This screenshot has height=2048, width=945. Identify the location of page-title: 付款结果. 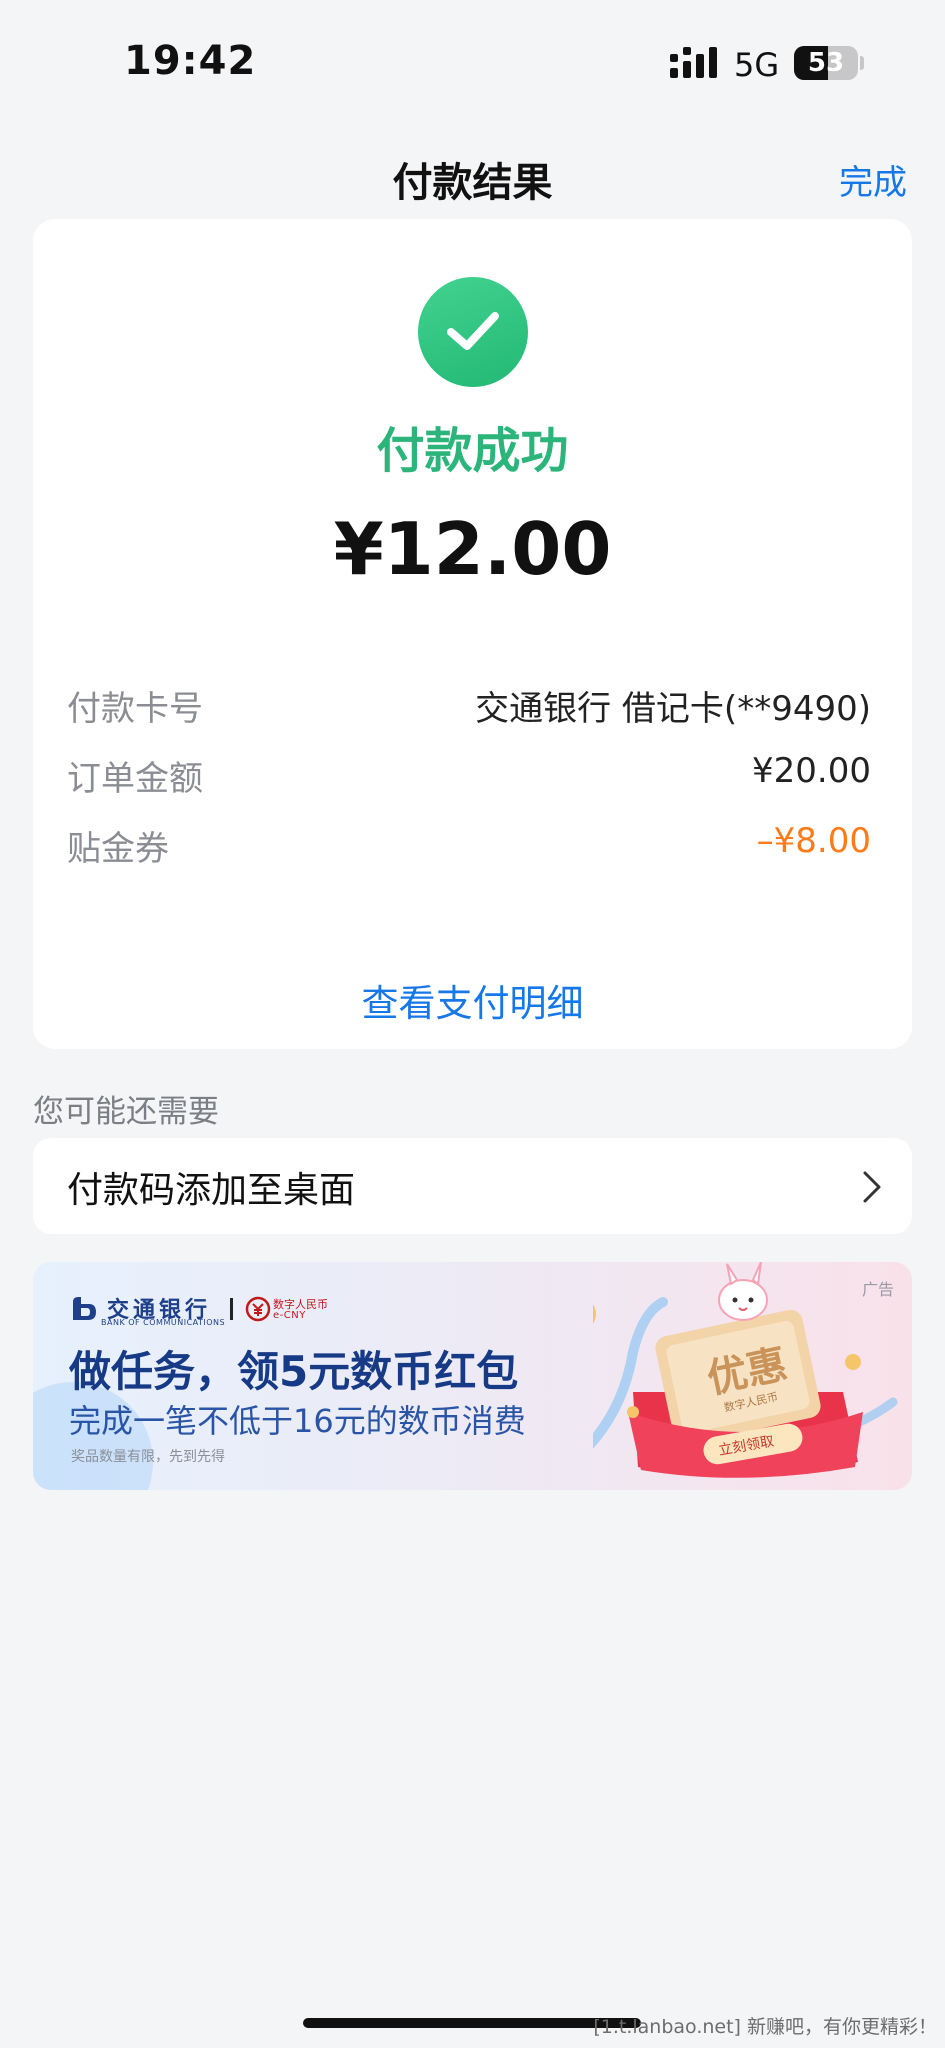
(472, 183).